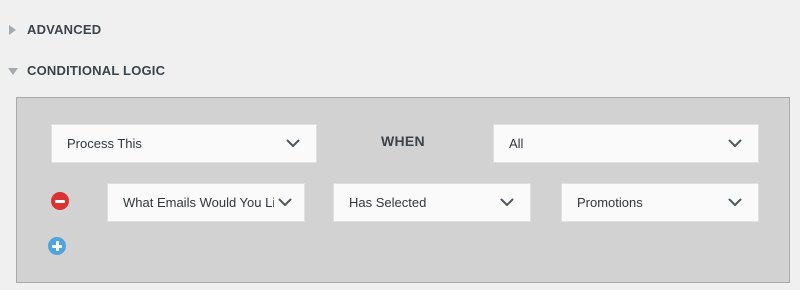  I want to click on minus-circle-icon, so click(60, 201).